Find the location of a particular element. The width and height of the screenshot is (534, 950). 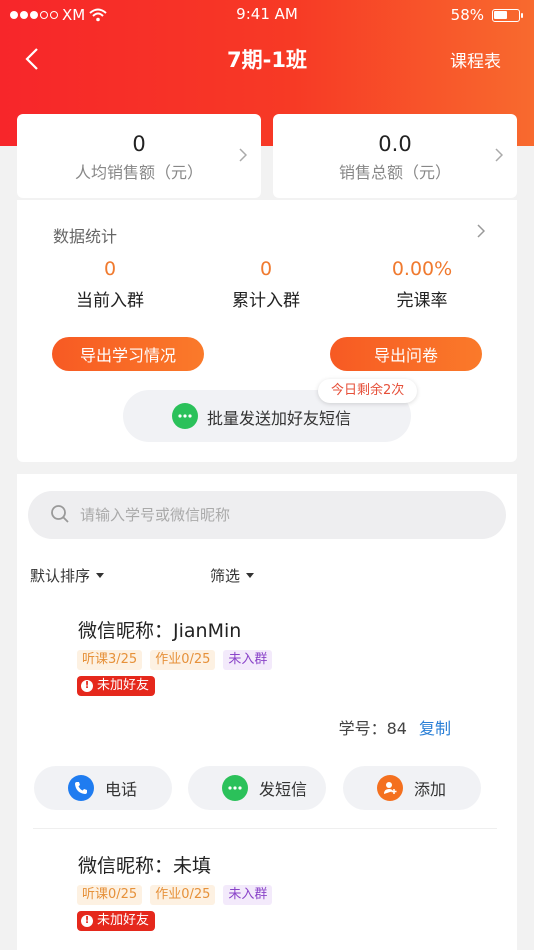

metric-current-group: 0 当前入群 is located at coordinates (110, 284).